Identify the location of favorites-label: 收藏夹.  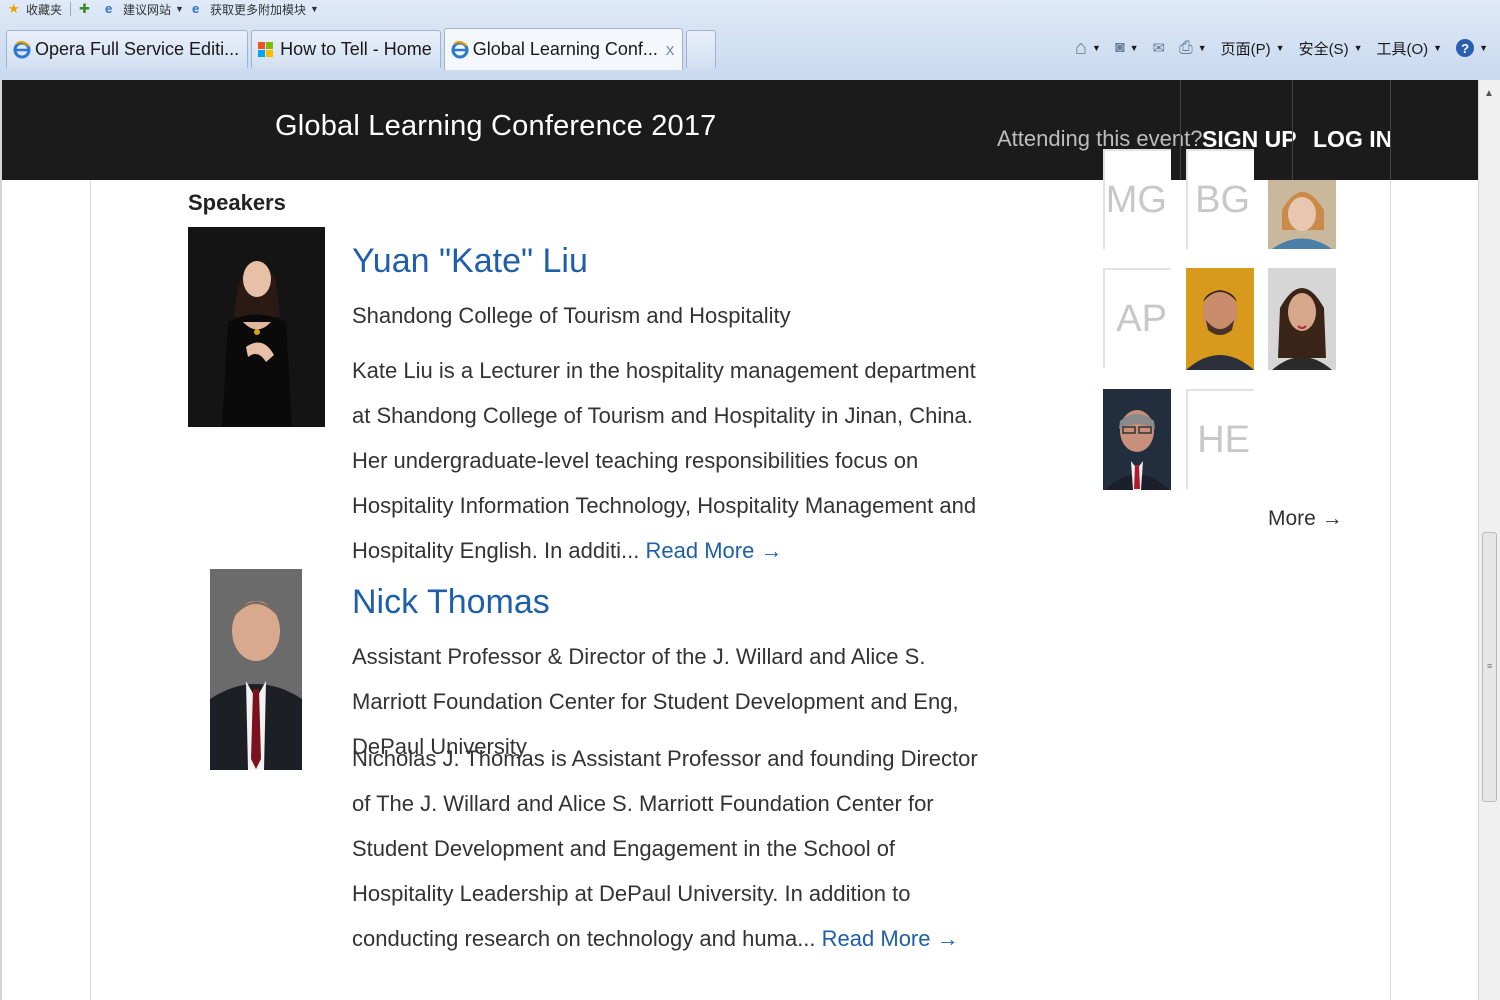
(44, 9).